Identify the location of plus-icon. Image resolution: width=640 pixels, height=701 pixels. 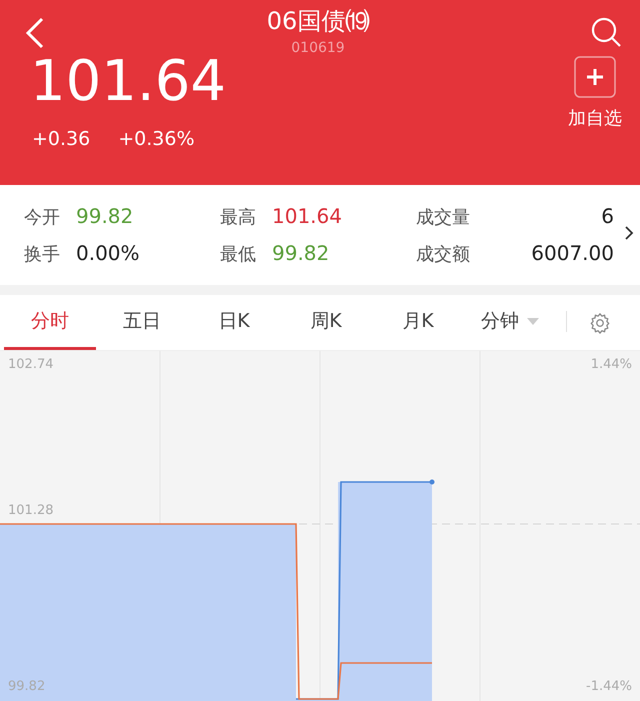
(595, 77).